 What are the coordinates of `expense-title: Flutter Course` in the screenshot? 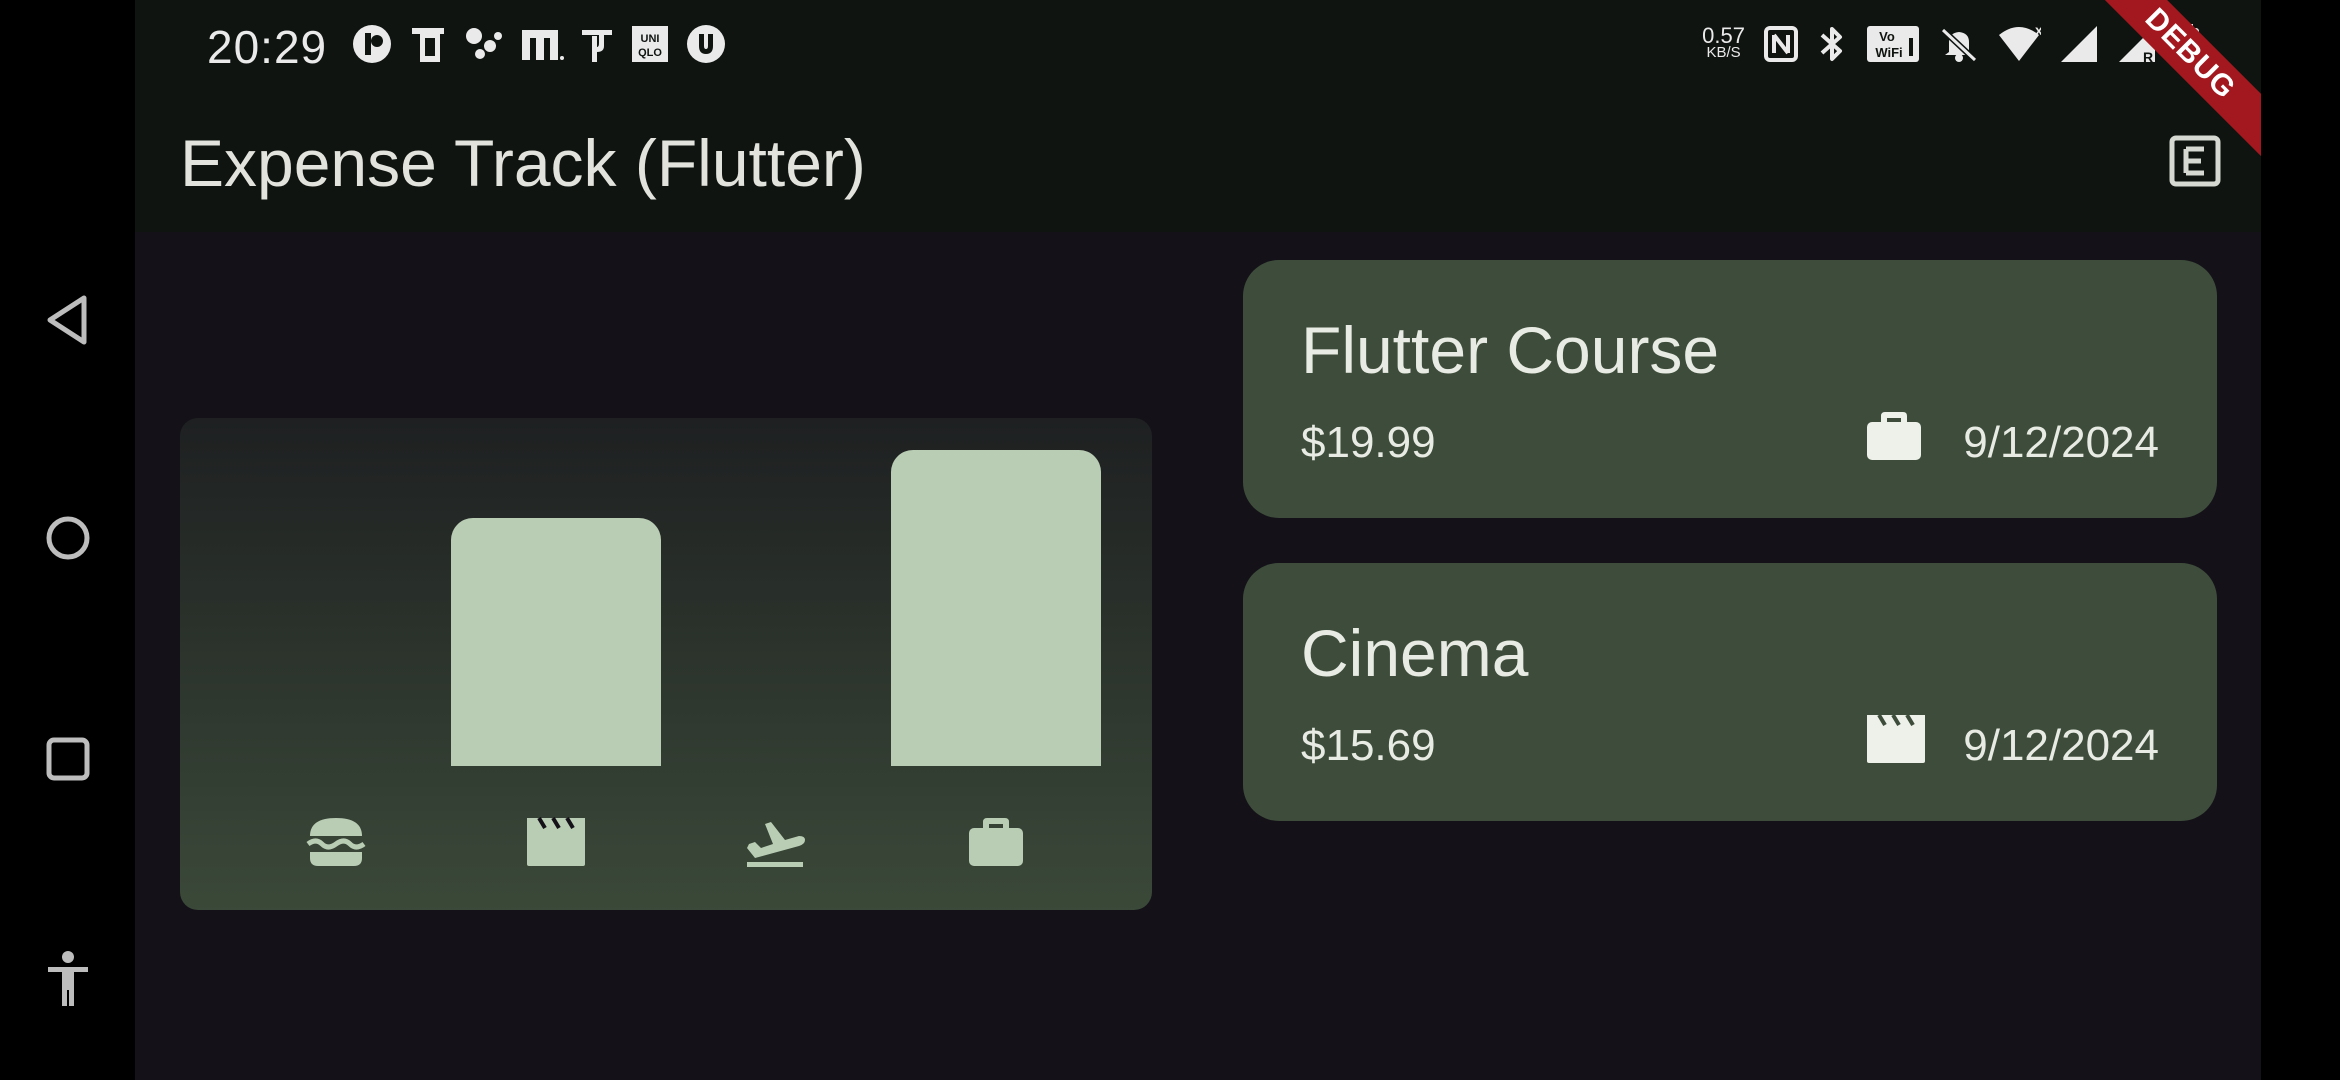 It's located at (1510, 350).